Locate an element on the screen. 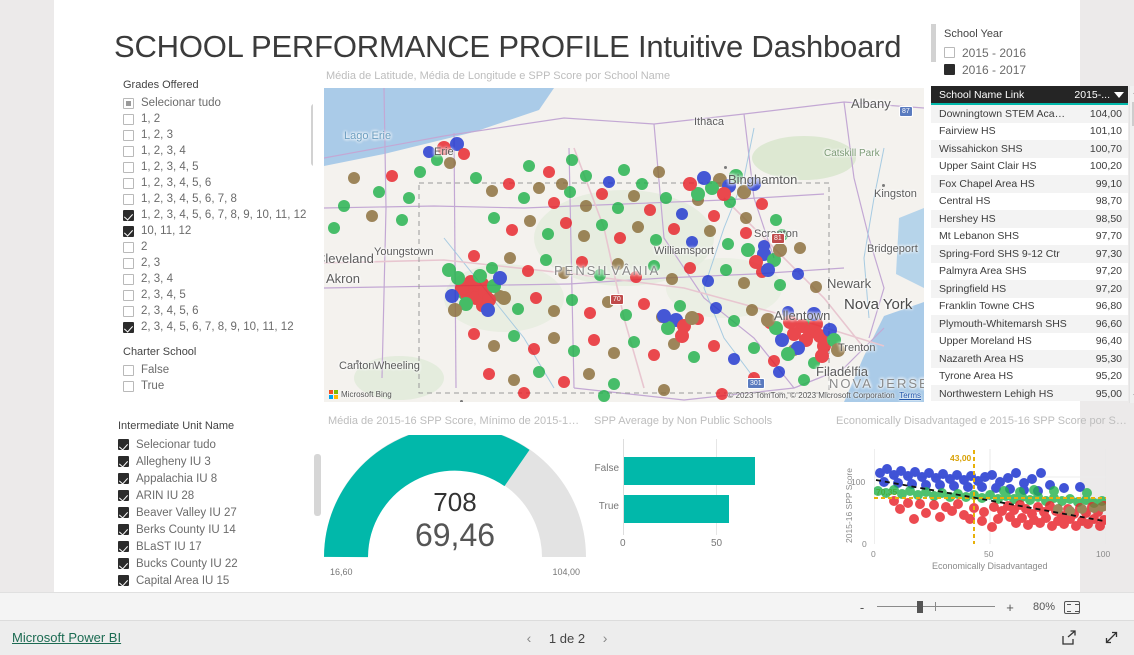  slicer-item-grades-12: 2, 3, 4, 5 is located at coordinates (218, 295).